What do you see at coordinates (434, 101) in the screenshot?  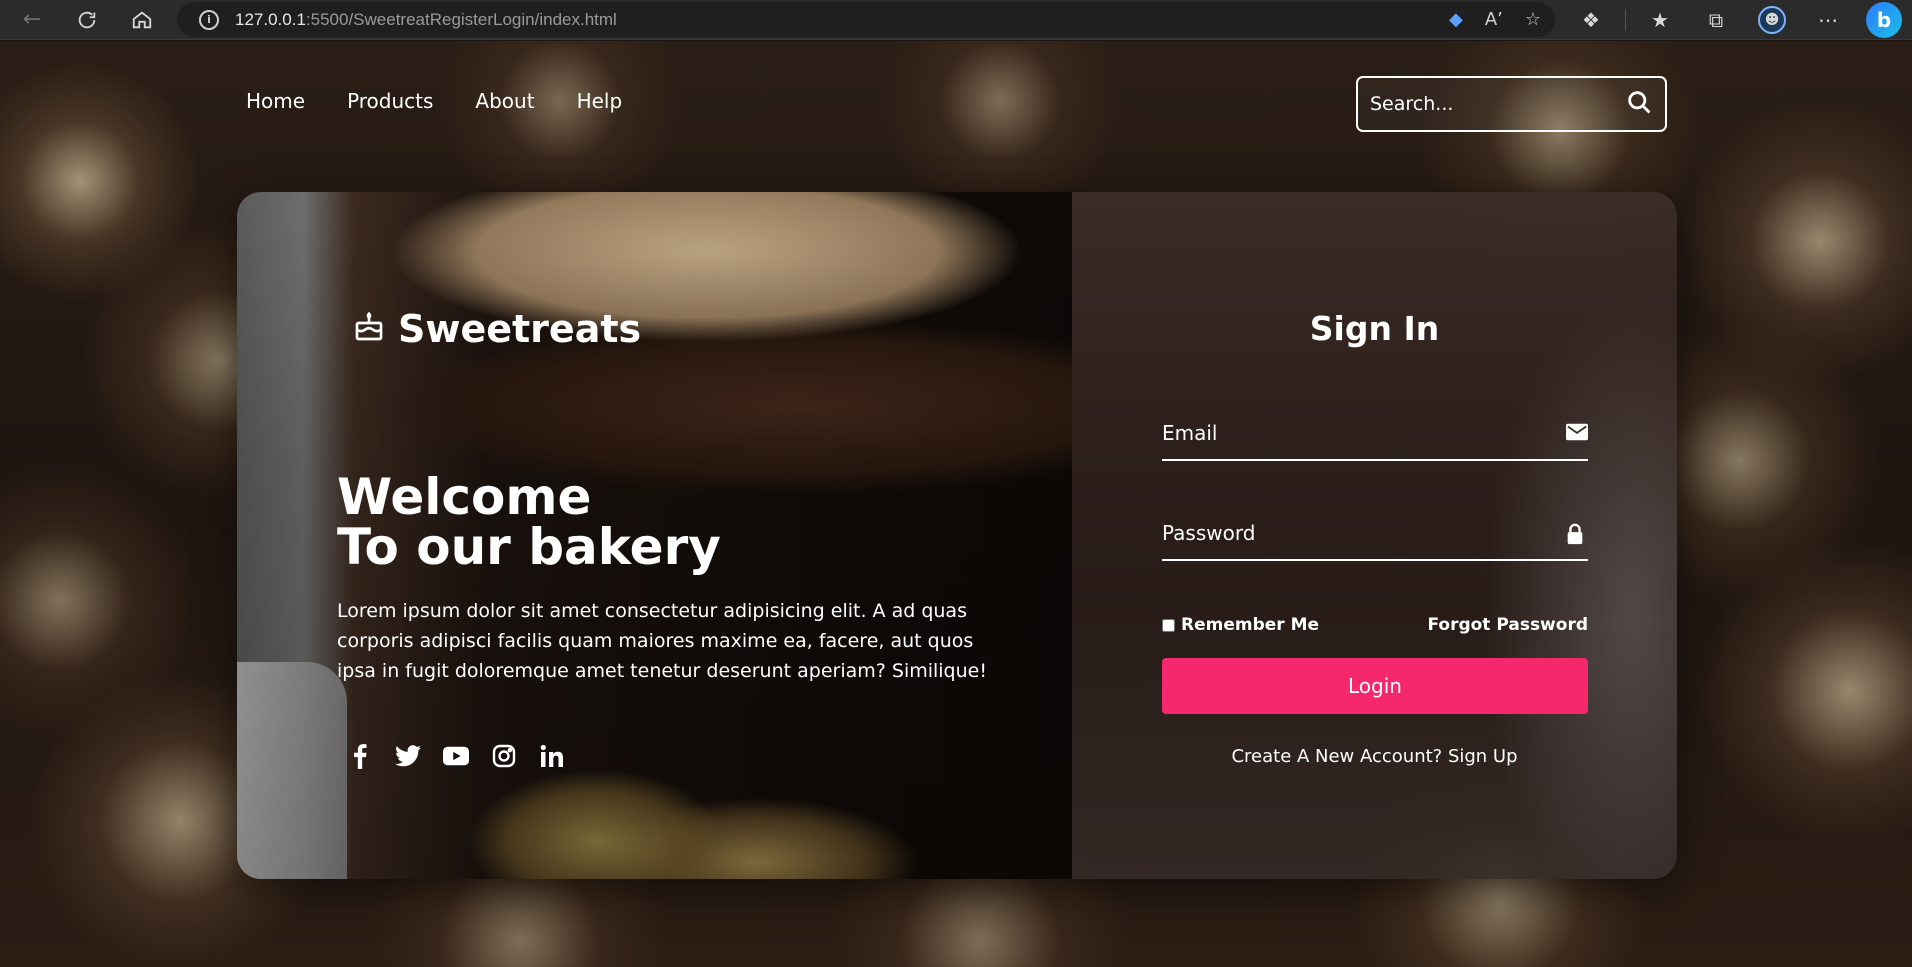 I see `top-navigation: Home Products About Help` at bounding box center [434, 101].